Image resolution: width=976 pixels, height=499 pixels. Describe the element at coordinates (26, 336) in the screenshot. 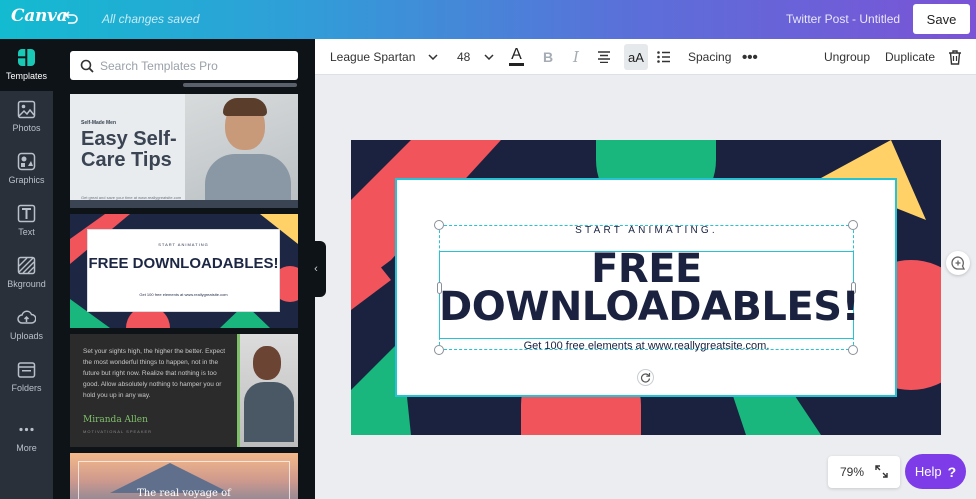

I see `rail-label: Uploads` at that location.